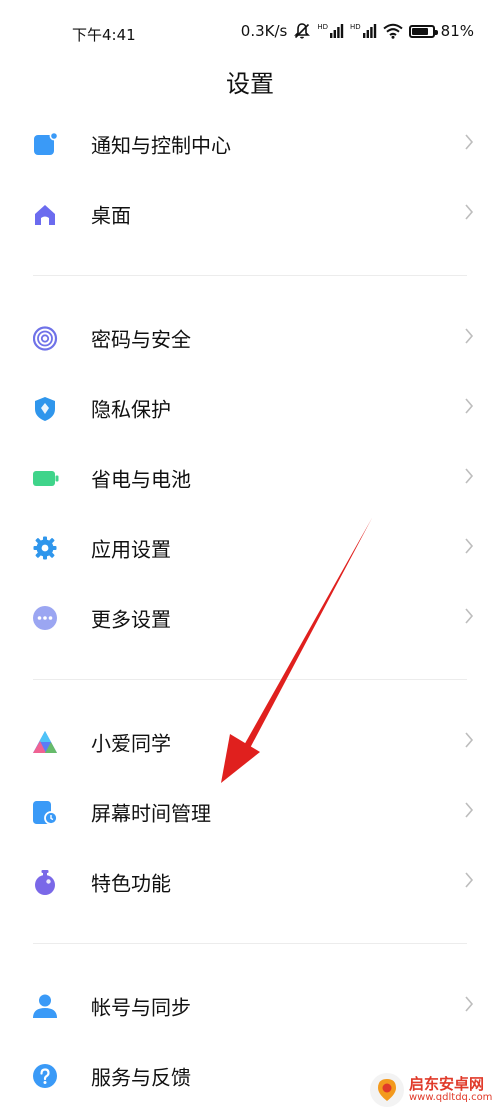  I want to click on settings-item-special-features: 特色功能, so click(250, 882).